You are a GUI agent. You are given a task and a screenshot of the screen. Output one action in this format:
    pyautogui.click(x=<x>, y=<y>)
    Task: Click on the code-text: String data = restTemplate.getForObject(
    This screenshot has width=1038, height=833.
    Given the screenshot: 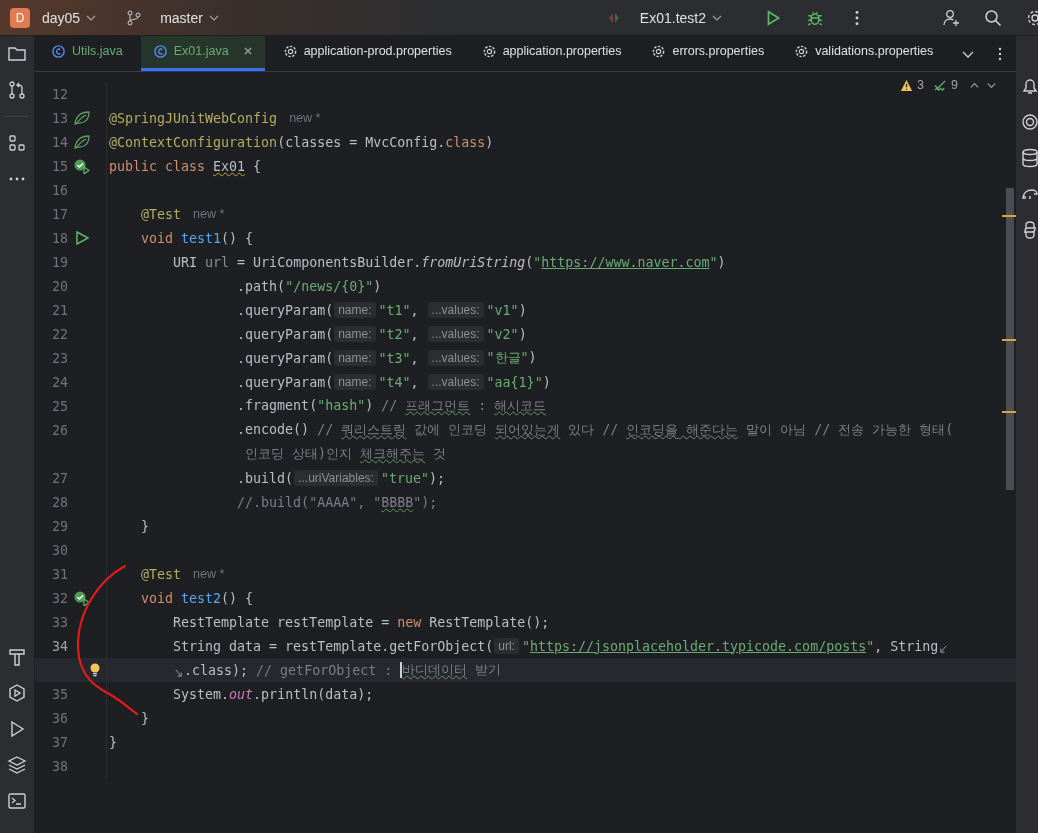 What is the action you would take?
    pyautogui.click(x=333, y=646)
    